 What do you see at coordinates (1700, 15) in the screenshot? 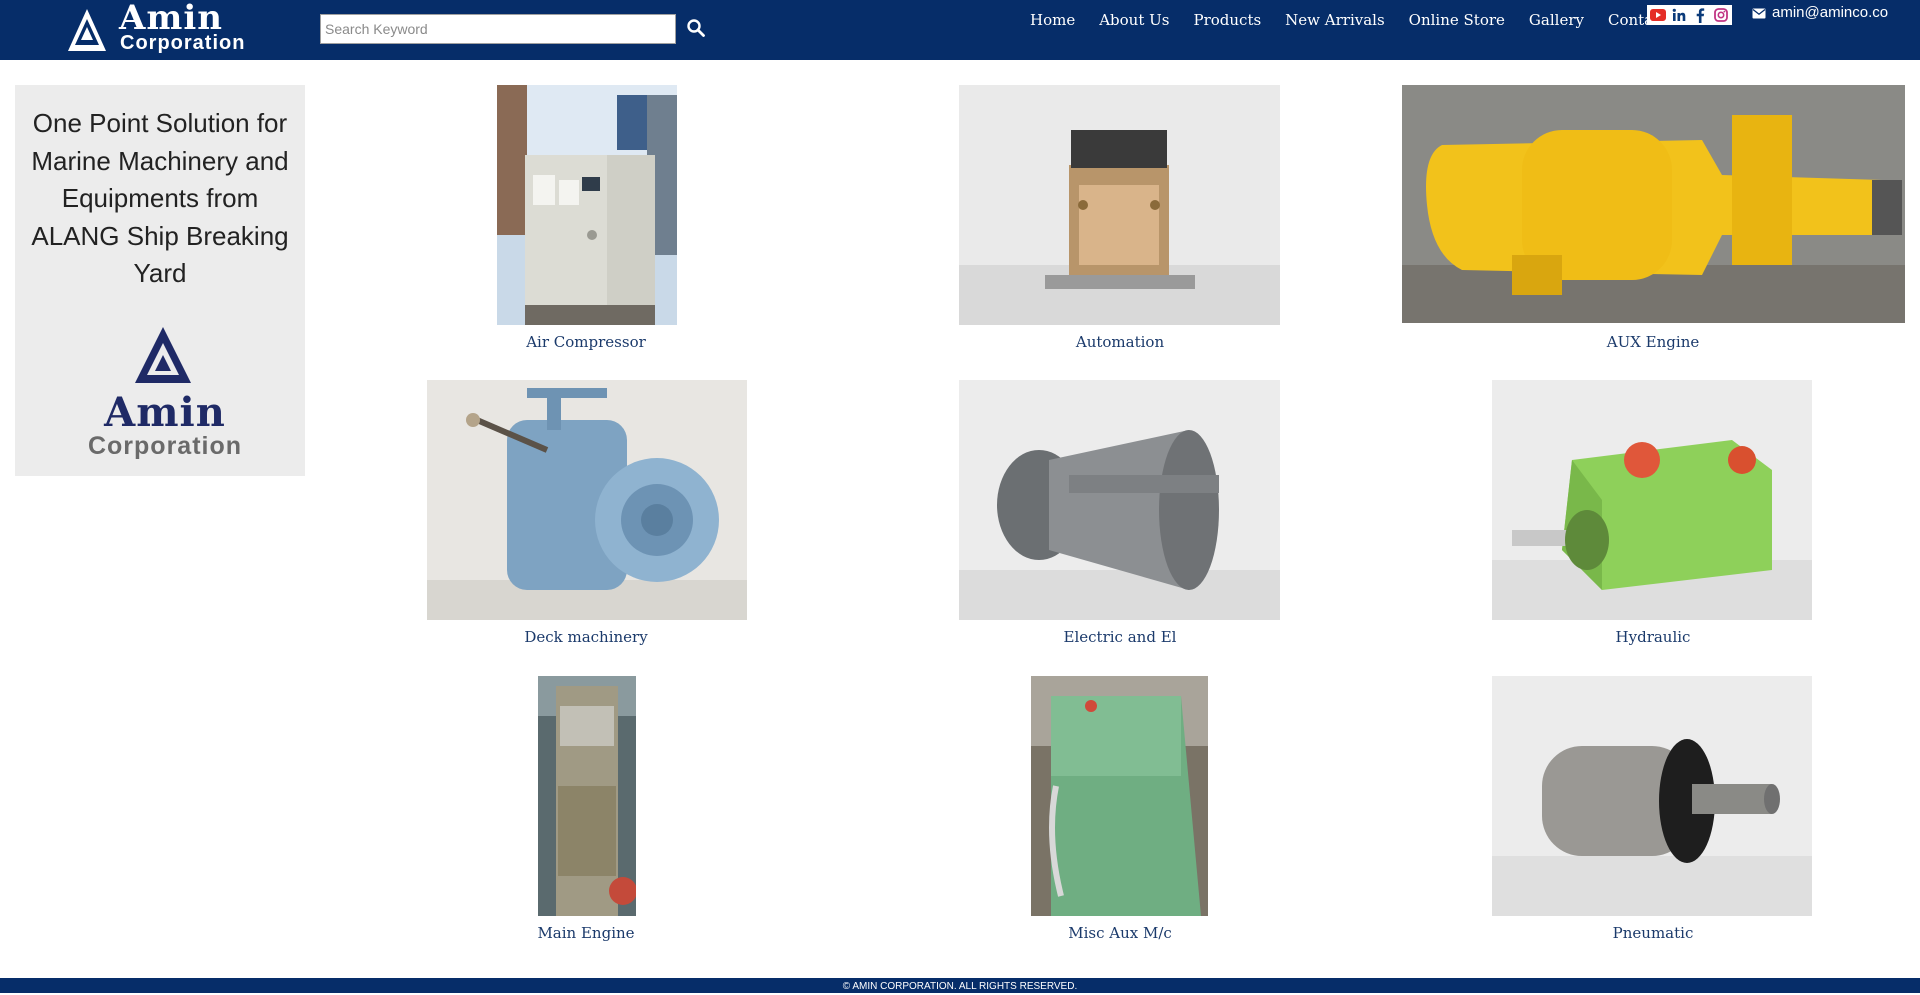
I see `facebook-icon` at bounding box center [1700, 15].